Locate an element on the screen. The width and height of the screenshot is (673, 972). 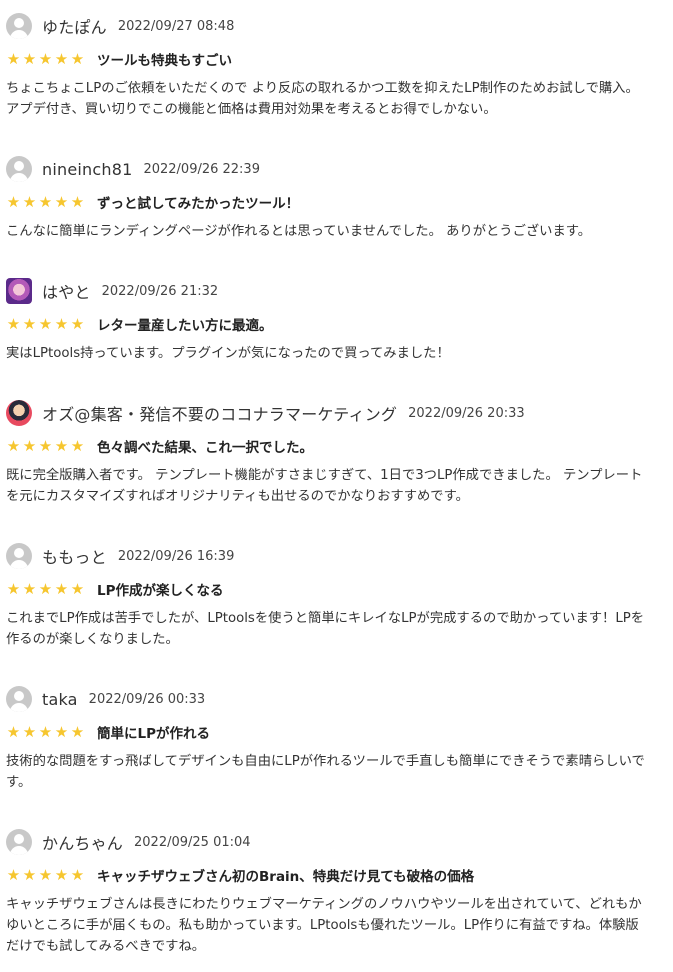
review-rating-row: ★ ★ ★ ★ ★ 色々調べた結果、これ一択でした。 is located at coordinates (326, 446).